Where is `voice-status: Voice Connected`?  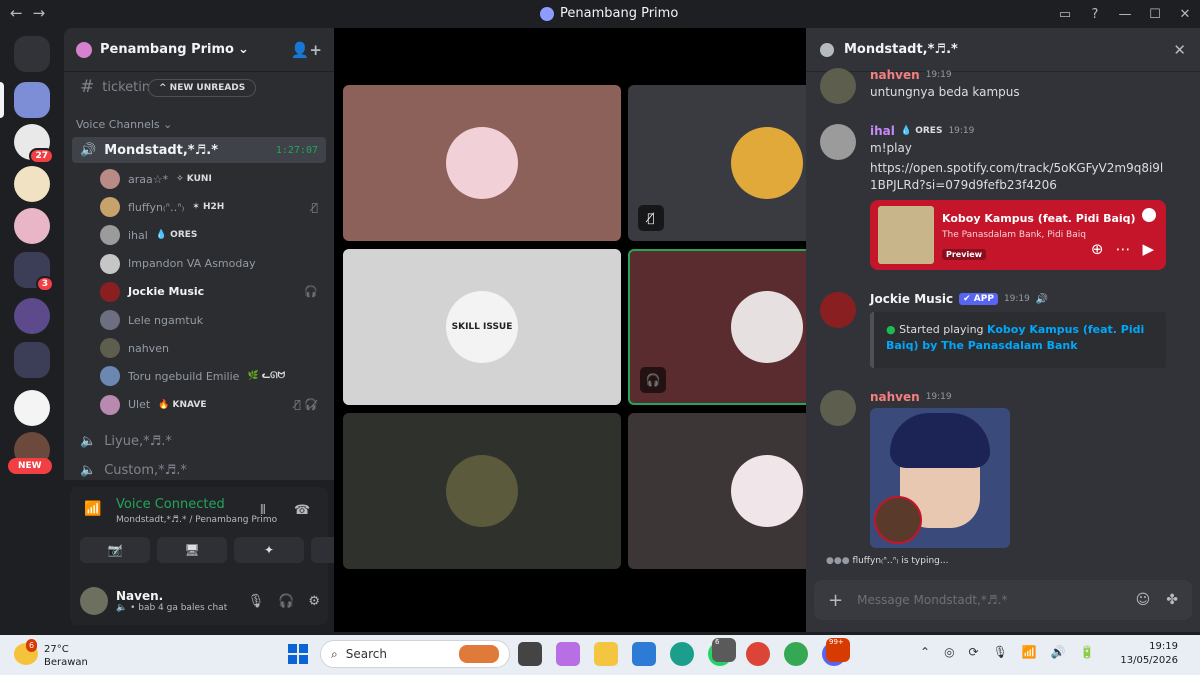
voice-status: Voice Connected is located at coordinates (170, 504).